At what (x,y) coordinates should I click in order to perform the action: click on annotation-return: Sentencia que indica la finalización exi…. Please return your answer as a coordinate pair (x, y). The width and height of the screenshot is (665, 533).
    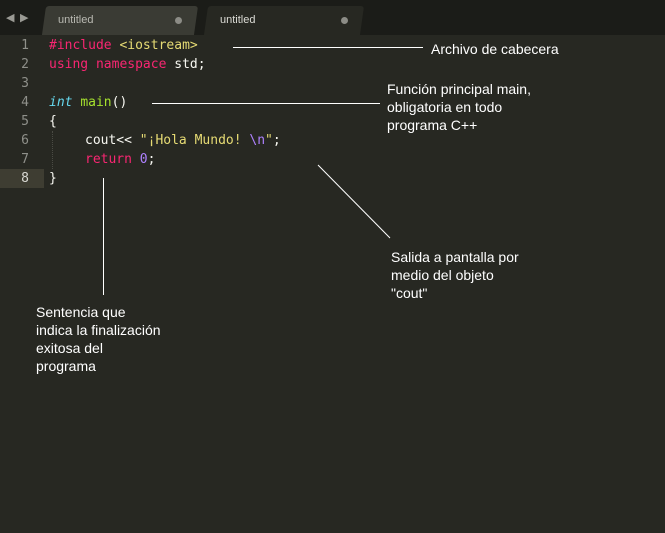
    Looking at the image, I should click on (98, 339).